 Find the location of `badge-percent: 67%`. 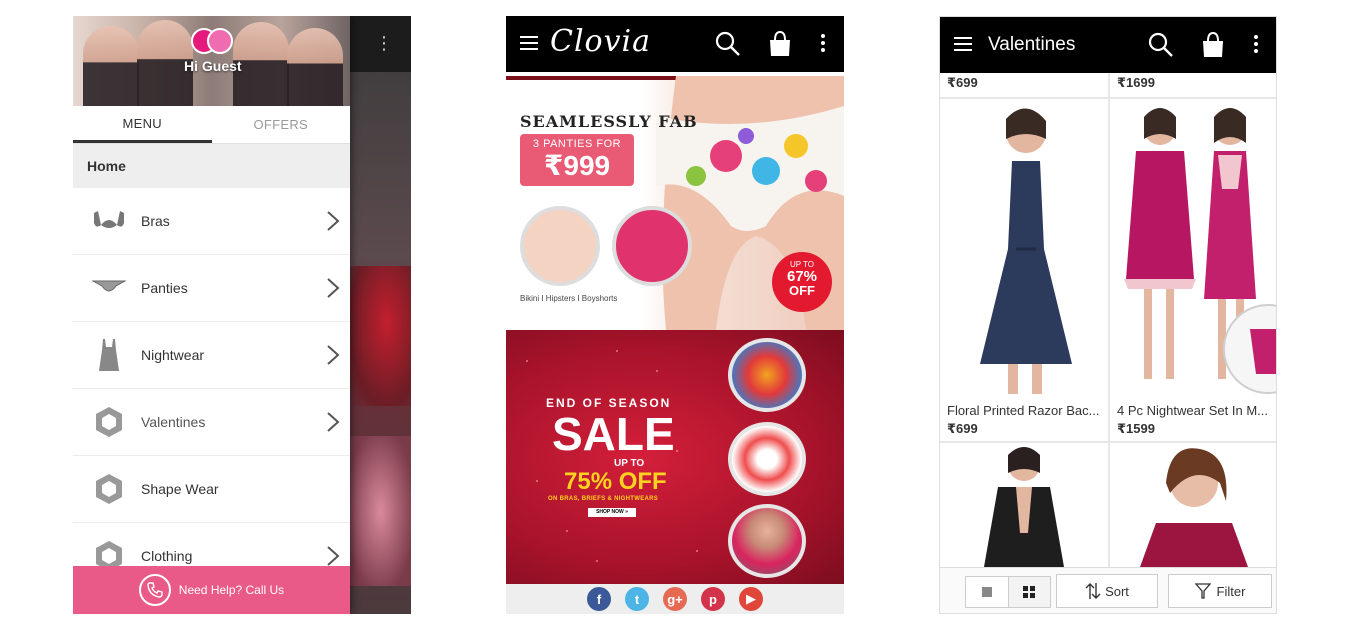

badge-percent: 67% is located at coordinates (802, 276).